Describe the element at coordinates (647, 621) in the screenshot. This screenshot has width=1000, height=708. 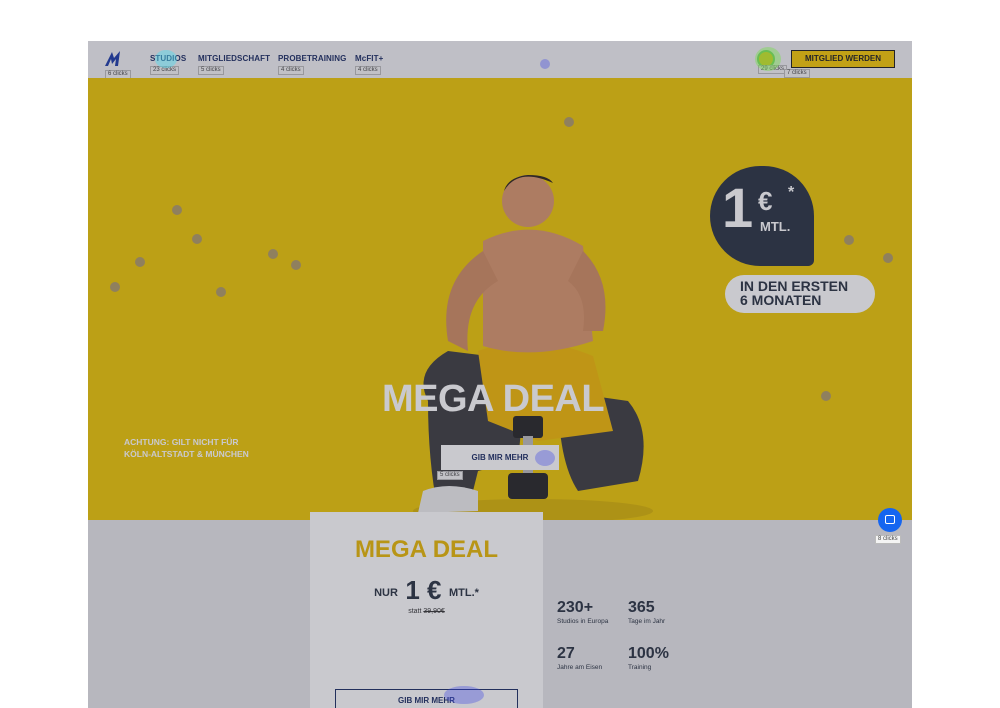
I see `stat-label: Tage im Jahr` at that location.